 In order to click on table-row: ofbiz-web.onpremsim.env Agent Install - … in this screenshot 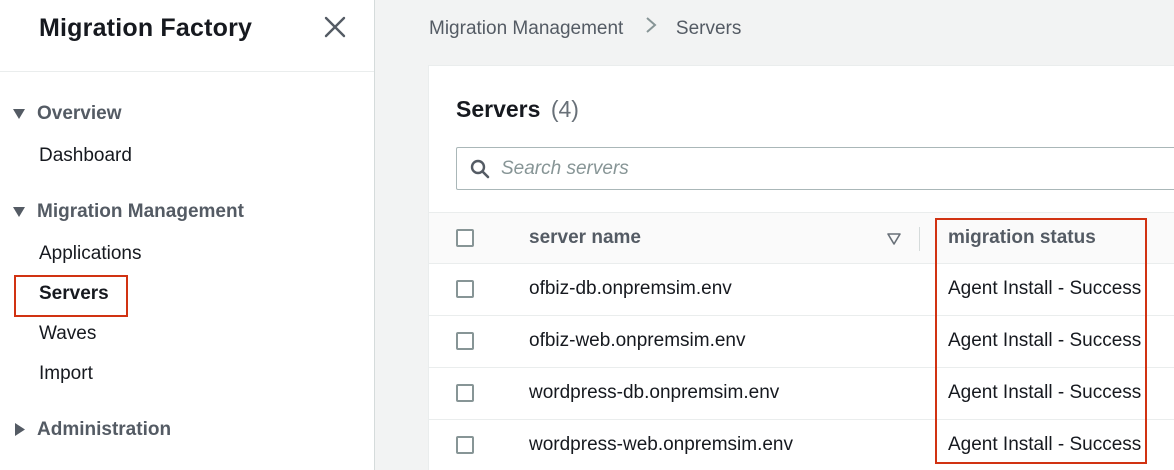, I will do `click(801, 342)`.